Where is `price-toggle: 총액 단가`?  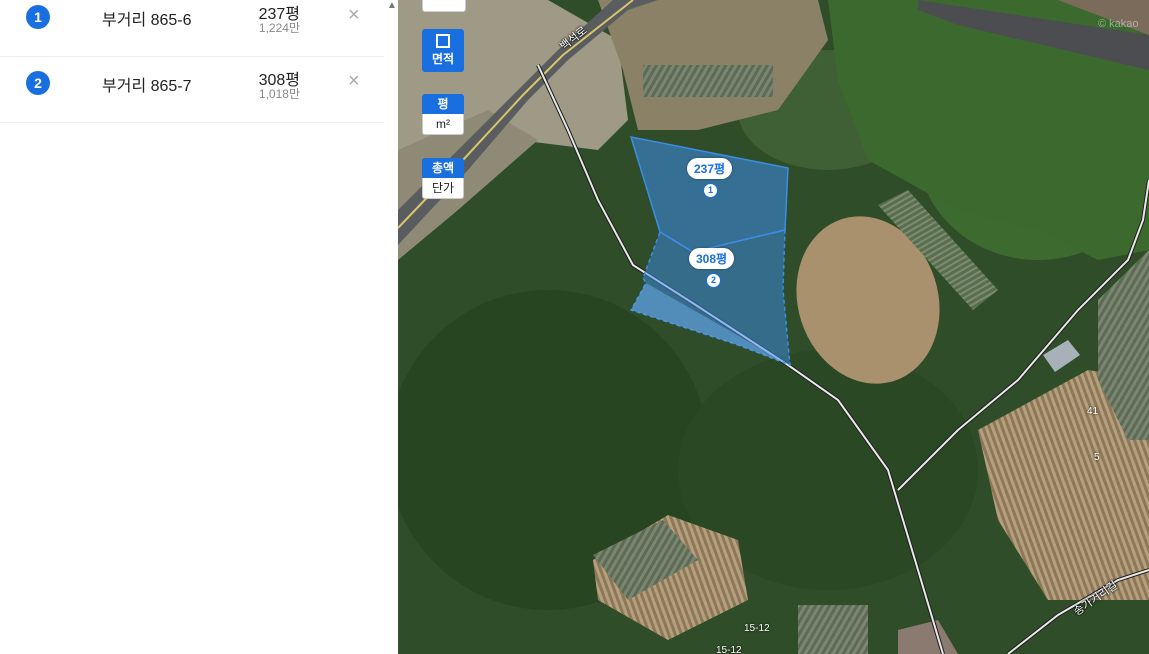
price-toggle: 총액 단가 is located at coordinates (443, 178).